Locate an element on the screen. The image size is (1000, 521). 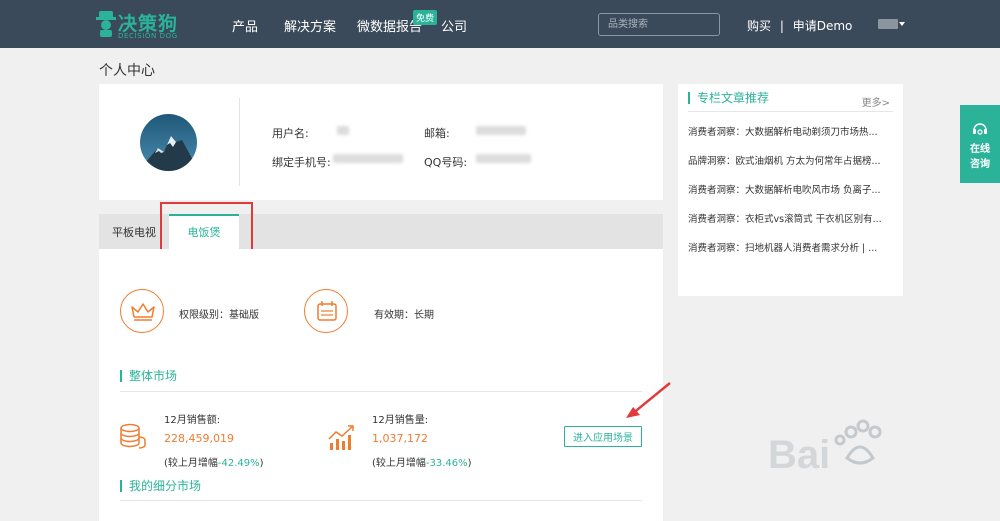
sales-amount-label: 12月销售额: is located at coordinates (192, 420).